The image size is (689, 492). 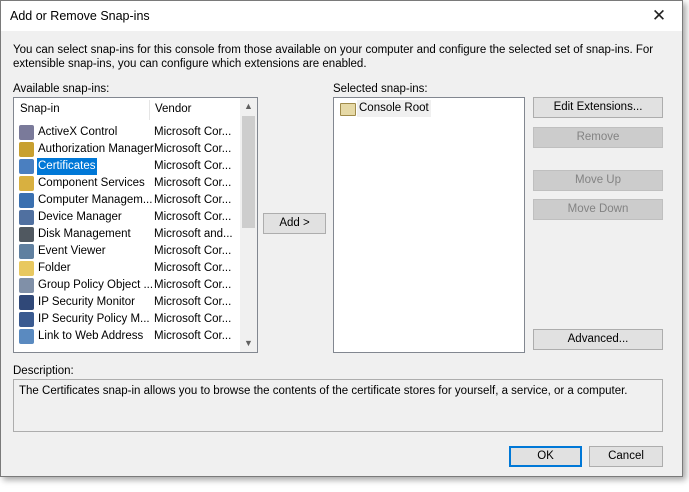 What do you see at coordinates (26, 234) in the screenshot?
I see `disk-icon` at bounding box center [26, 234].